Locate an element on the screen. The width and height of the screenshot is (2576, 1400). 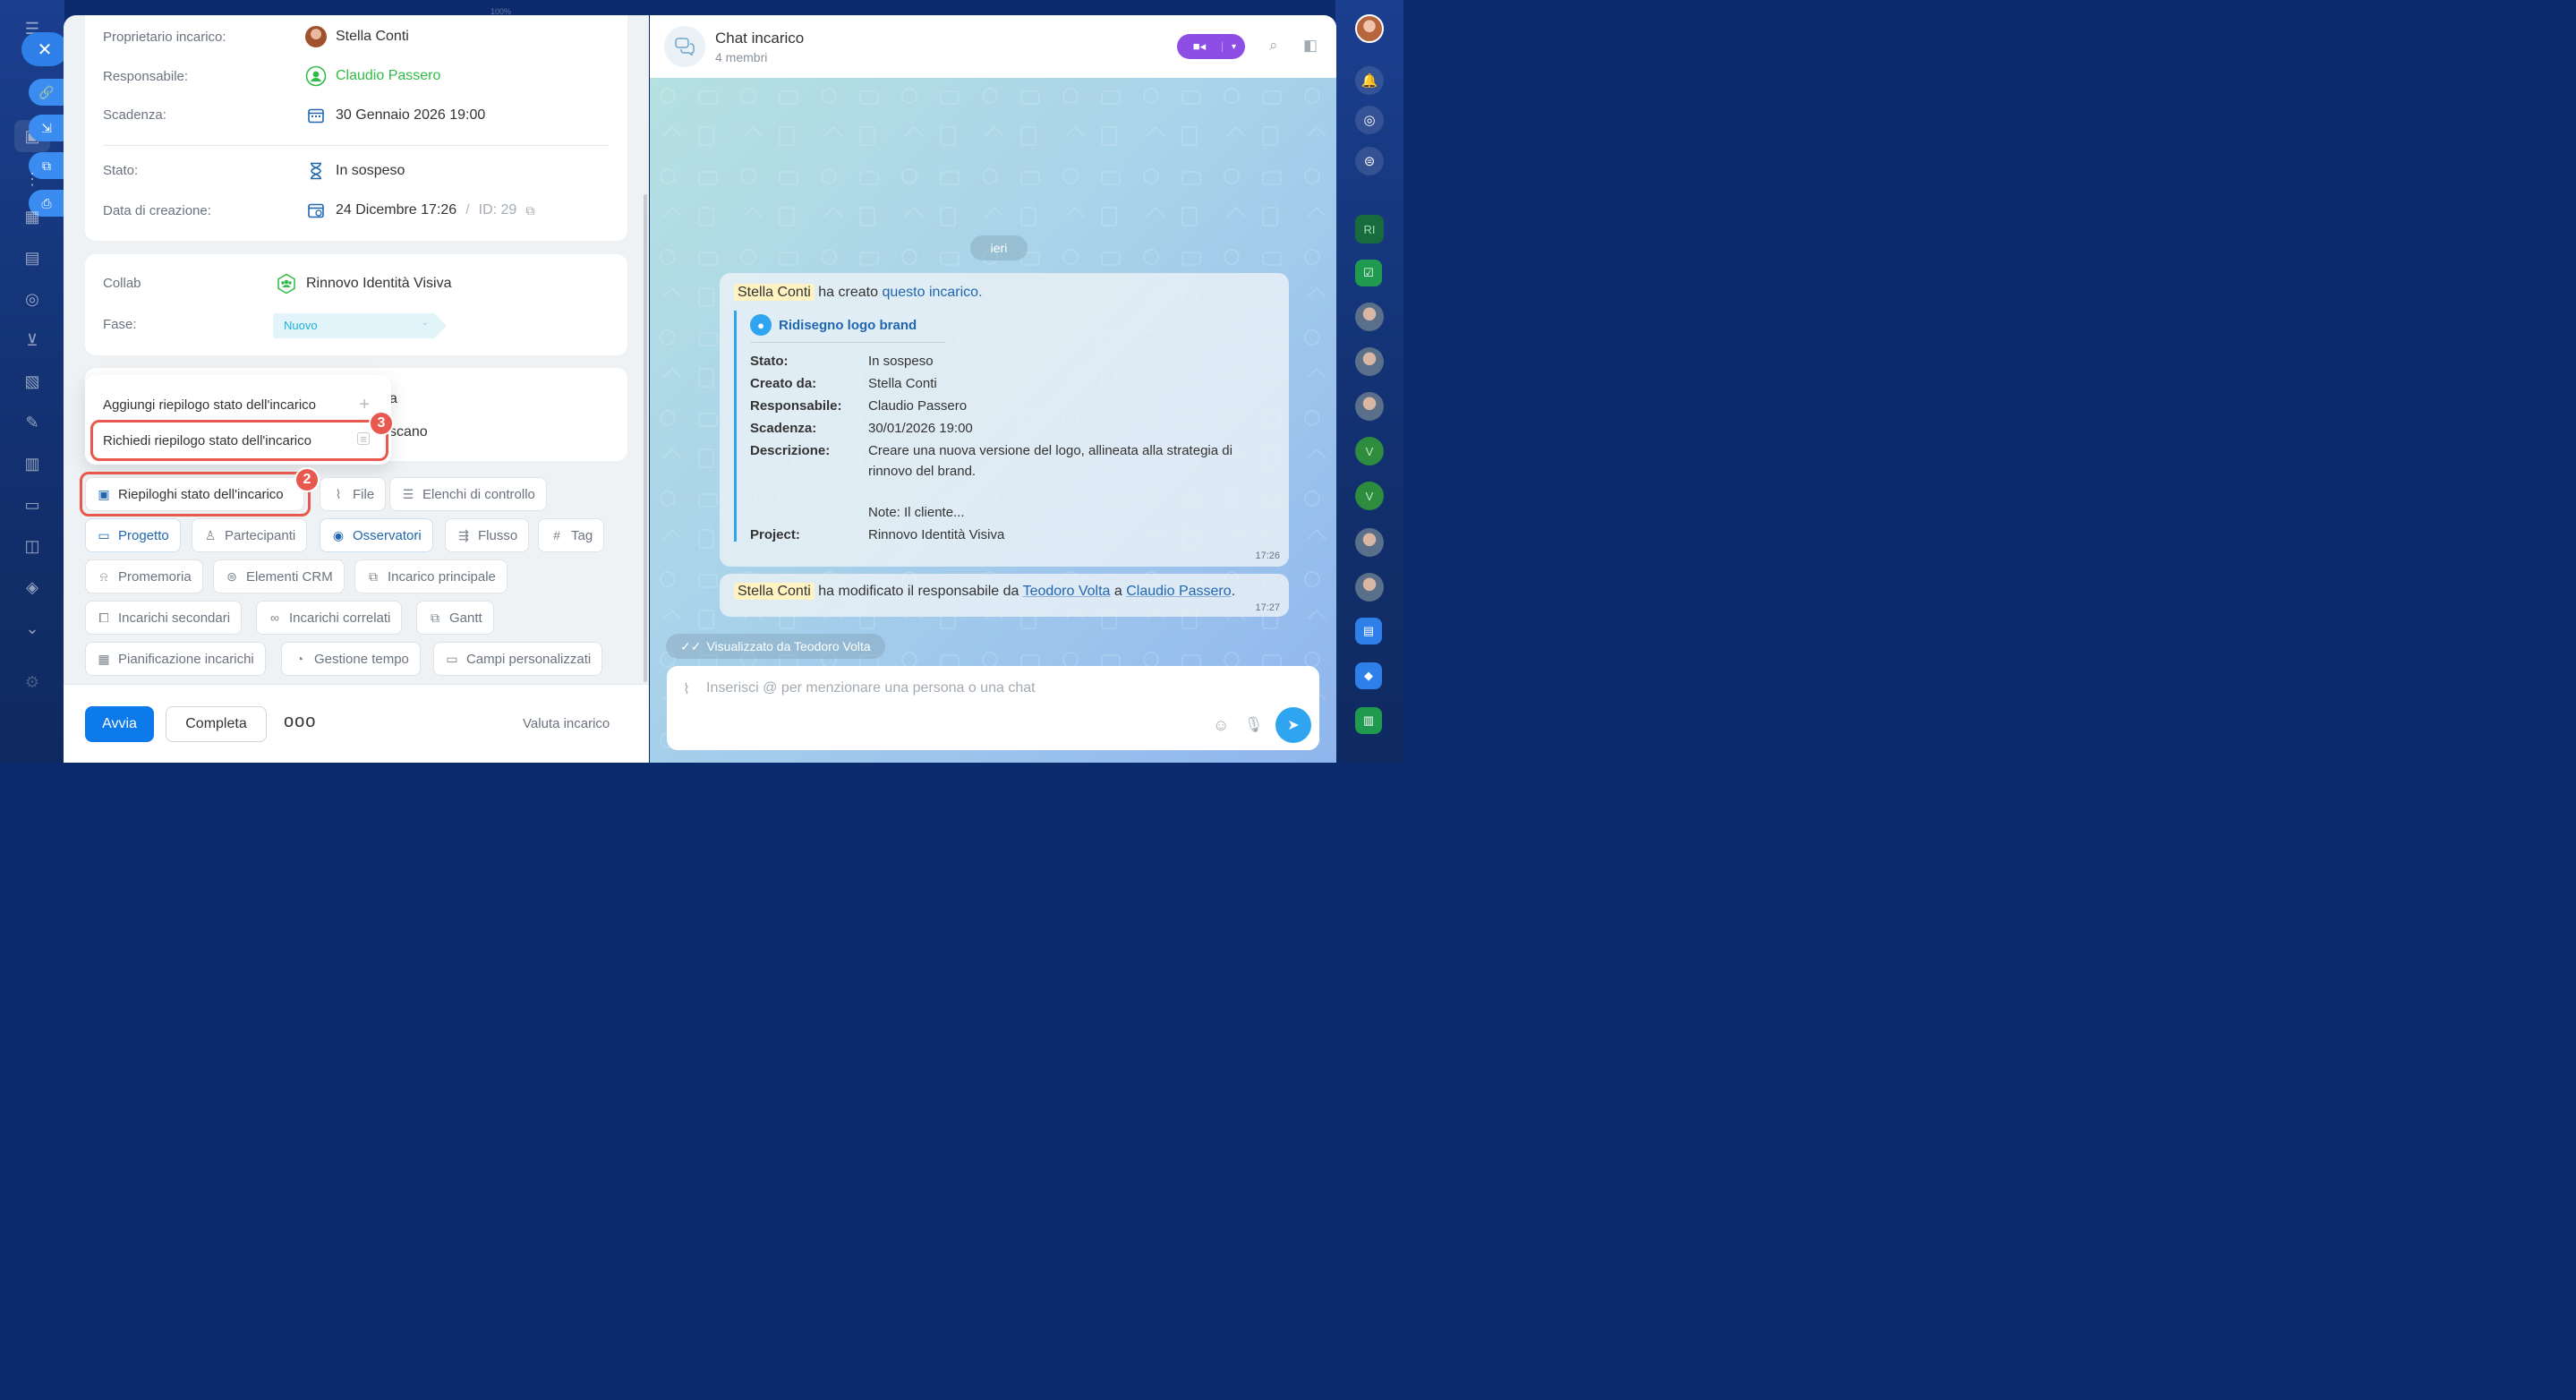
observers-chip: ◉ Osservatori is located at coordinates (376, 535).